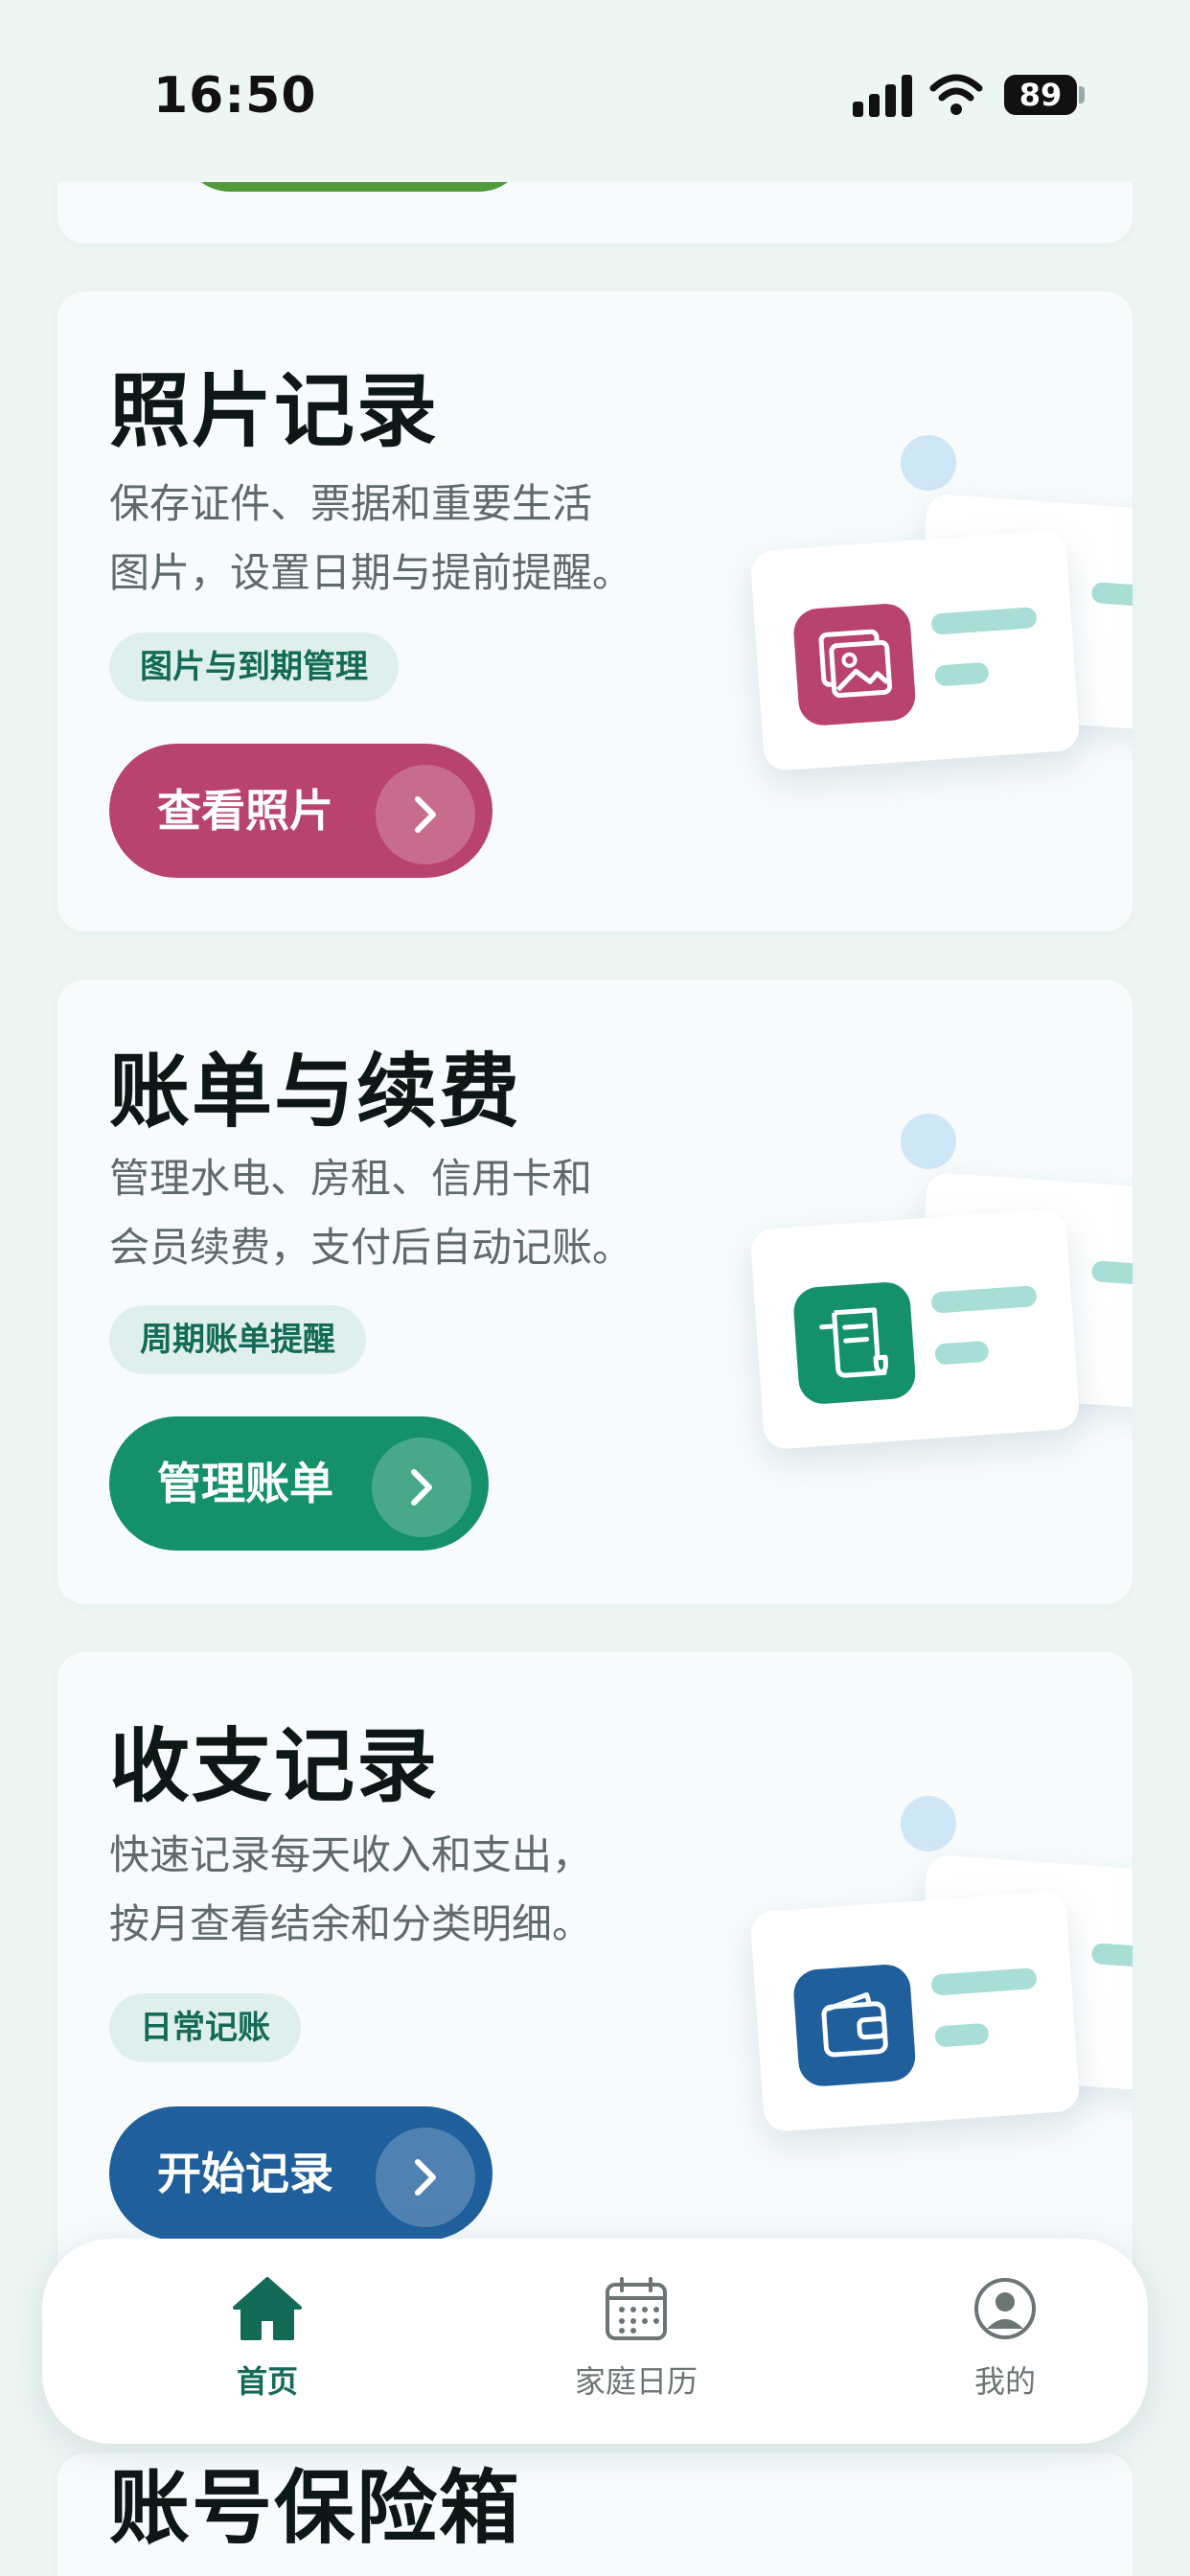 The width and height of the screenshot is (1190, 2576). I want to click on button-label: 查看照片, so click(245, 811).